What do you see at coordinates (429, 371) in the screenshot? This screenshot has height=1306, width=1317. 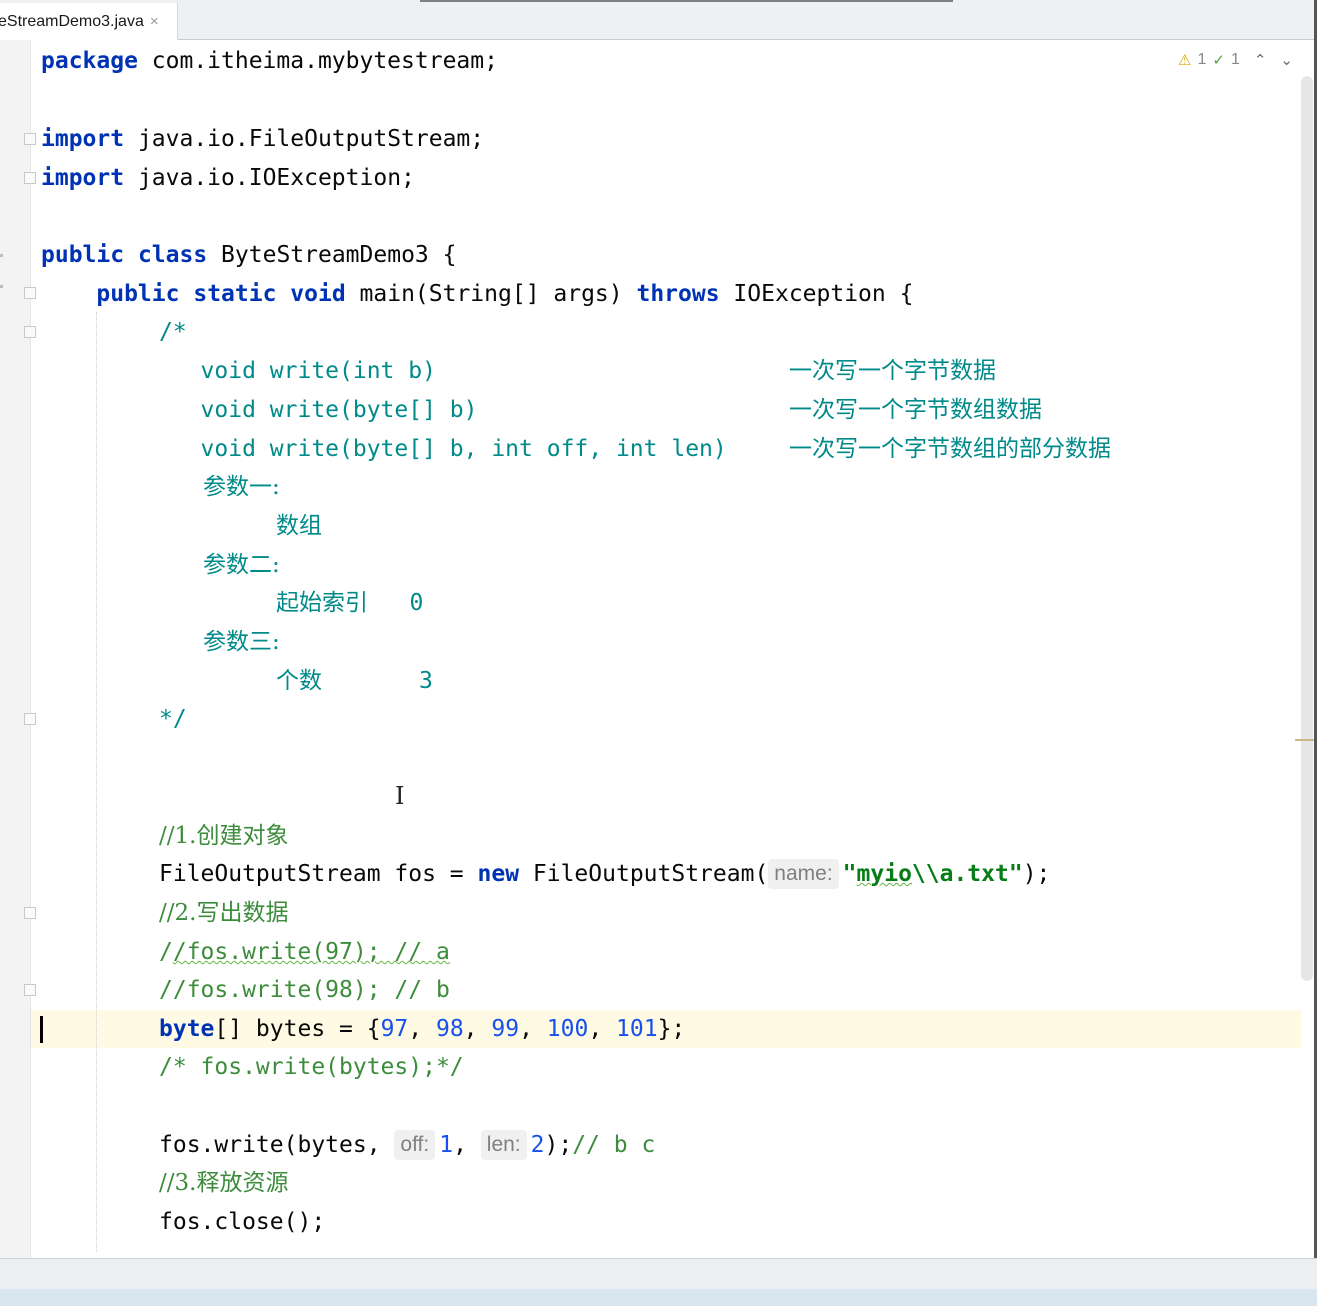 I see `code-line-9: void write(int b)` at bounding box center [429, 371].